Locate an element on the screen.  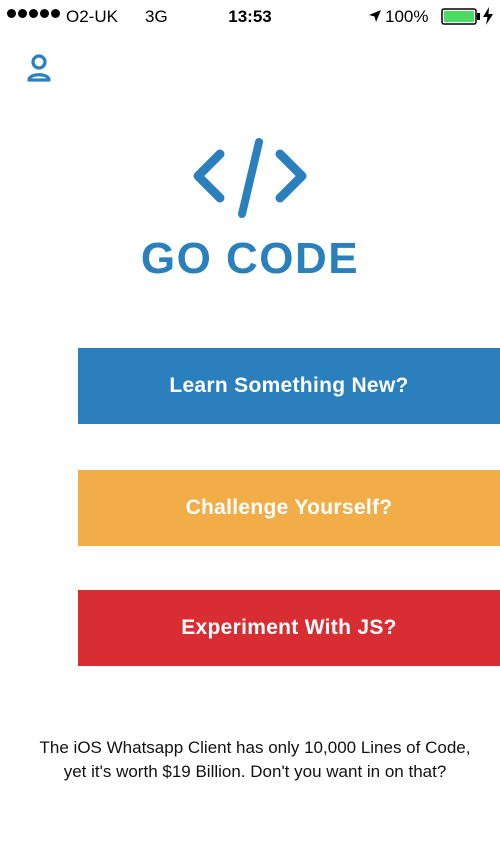
learn-something-new-button: Learn Something New? is located at coordinates (289, 386).